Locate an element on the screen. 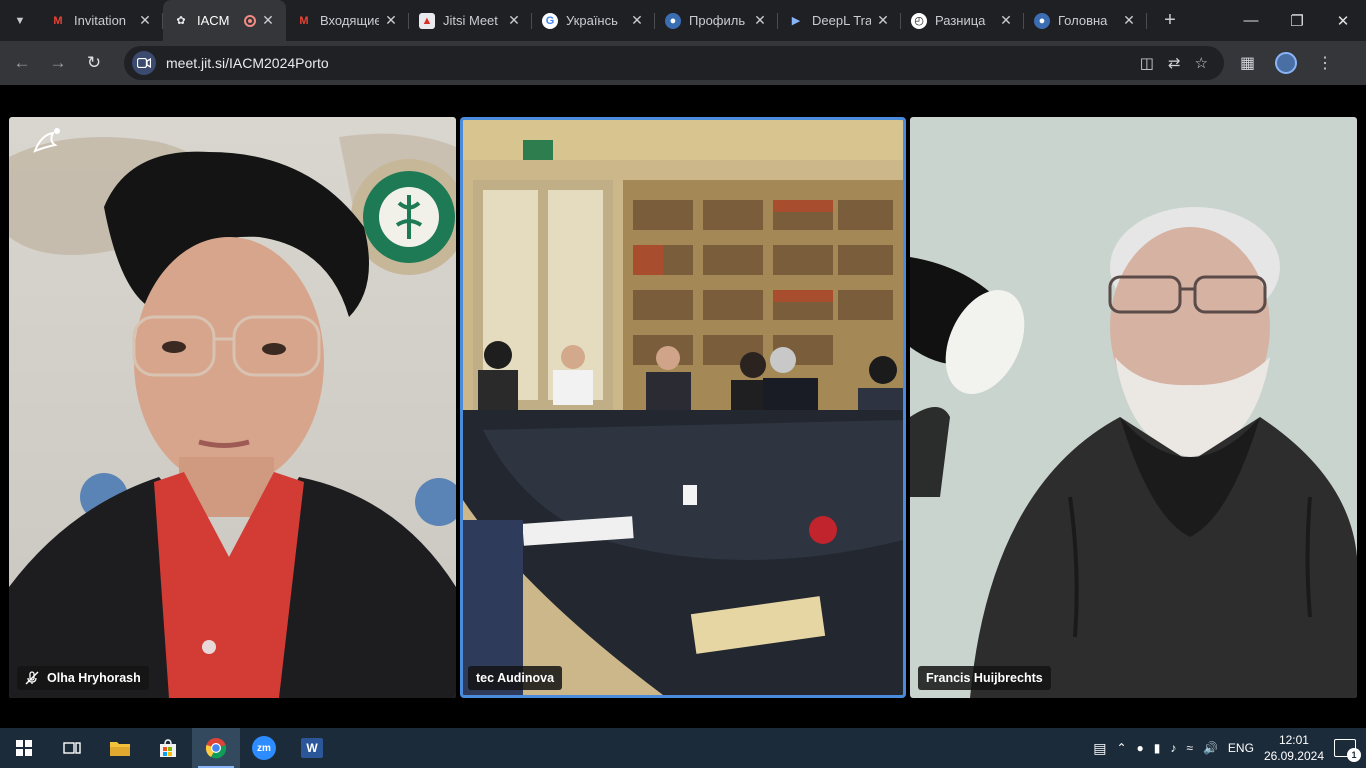 The width and height of the screenshot is (1366, 768). word-icon: W is located at coordinates (312, 748).